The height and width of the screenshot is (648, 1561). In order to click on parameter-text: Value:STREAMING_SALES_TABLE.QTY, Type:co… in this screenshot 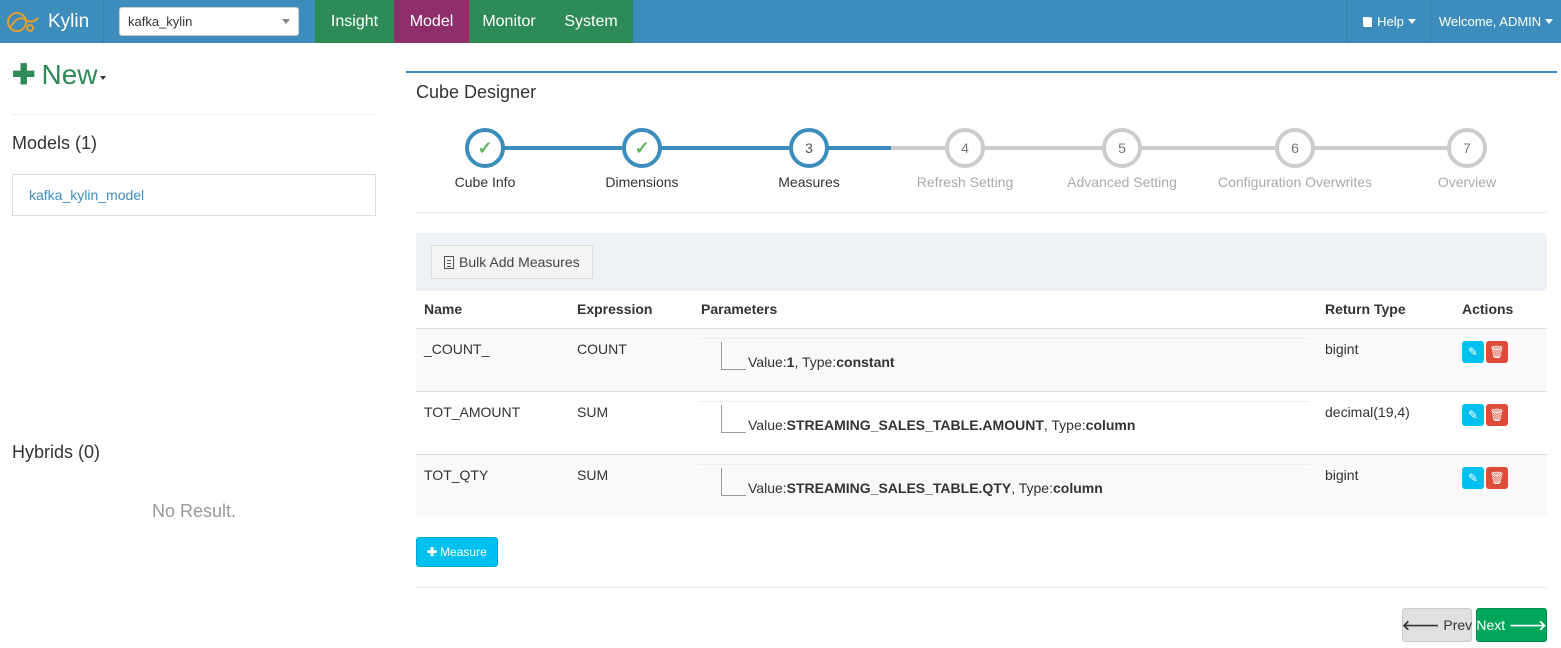, I will do `click(925, 488)`.